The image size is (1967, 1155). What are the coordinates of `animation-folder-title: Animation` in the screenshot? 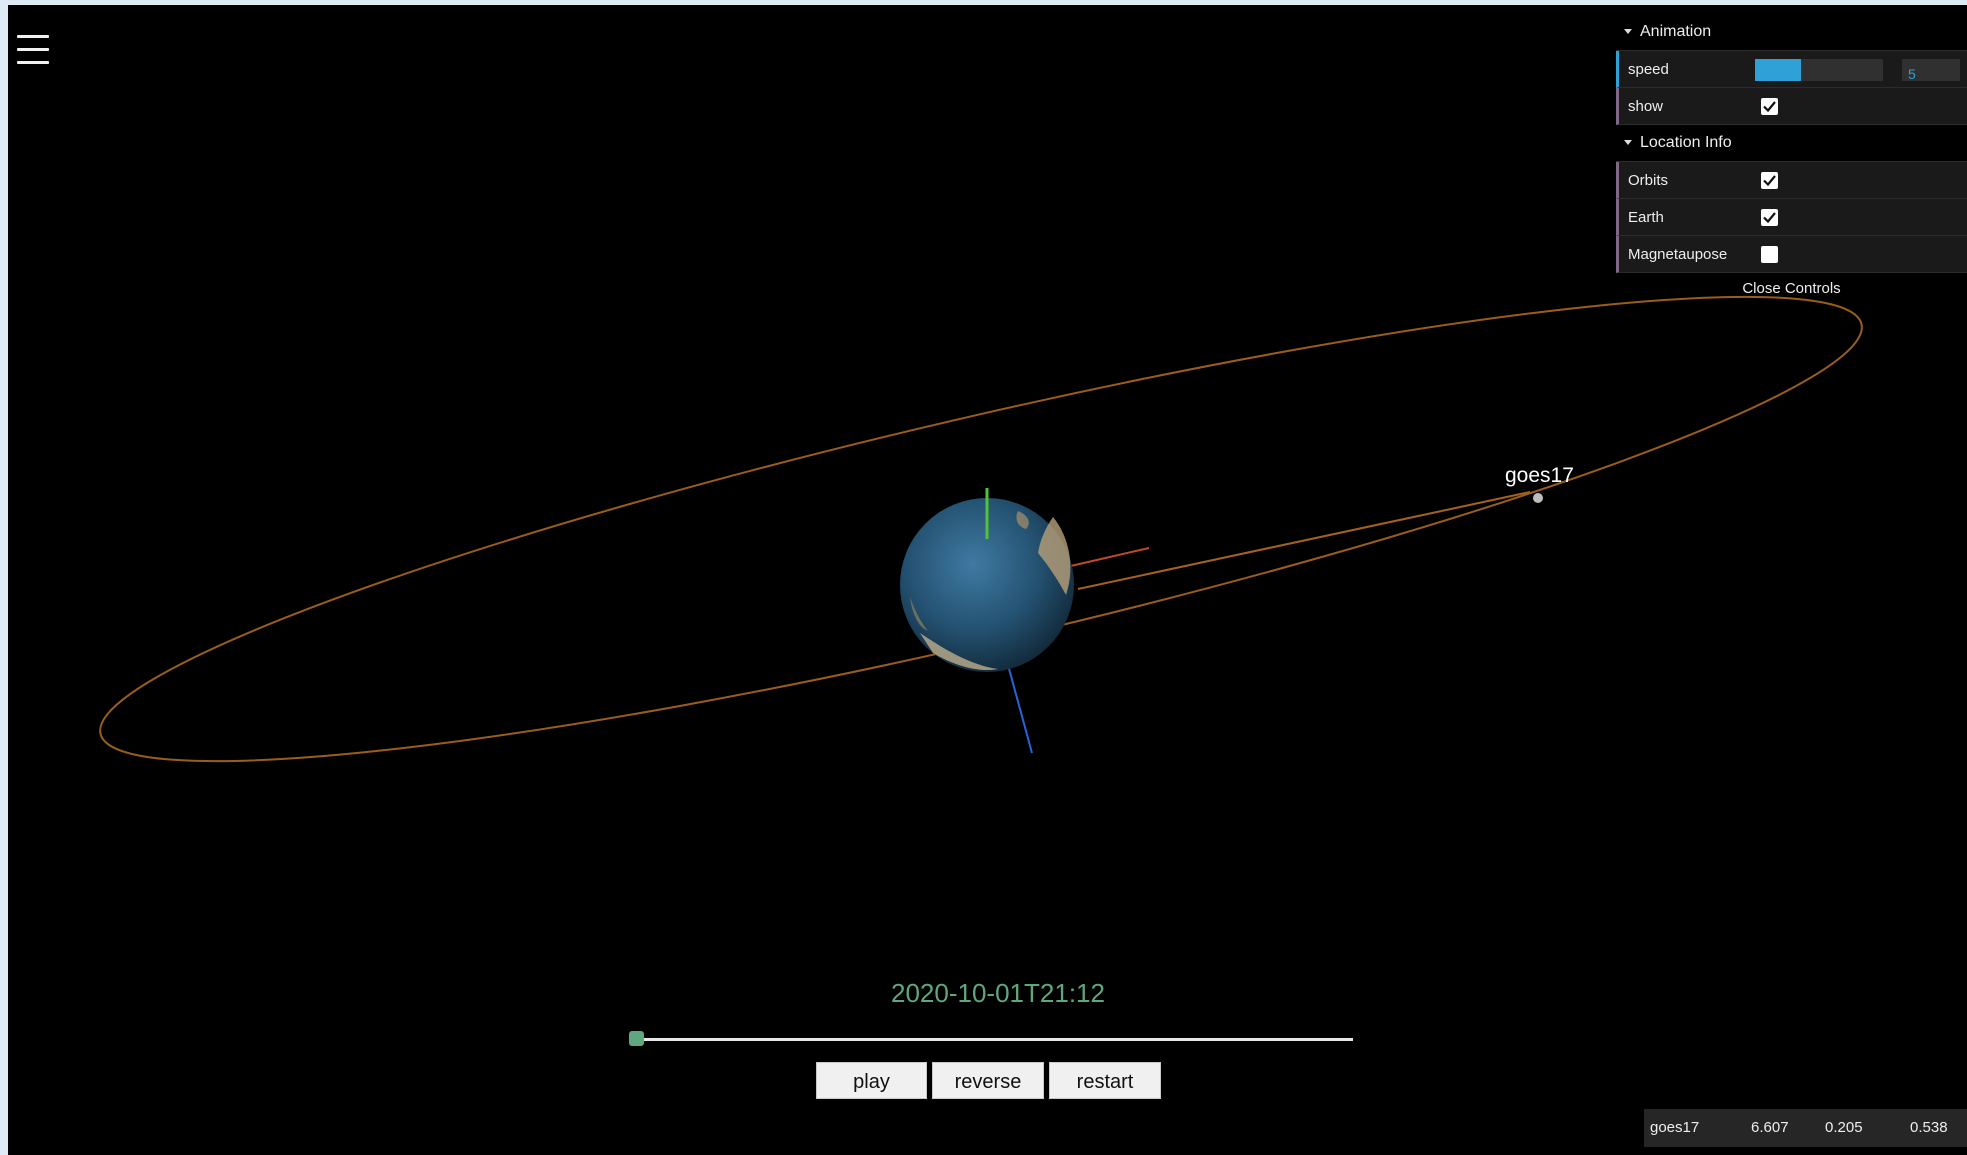 It's located at (1791, 32).